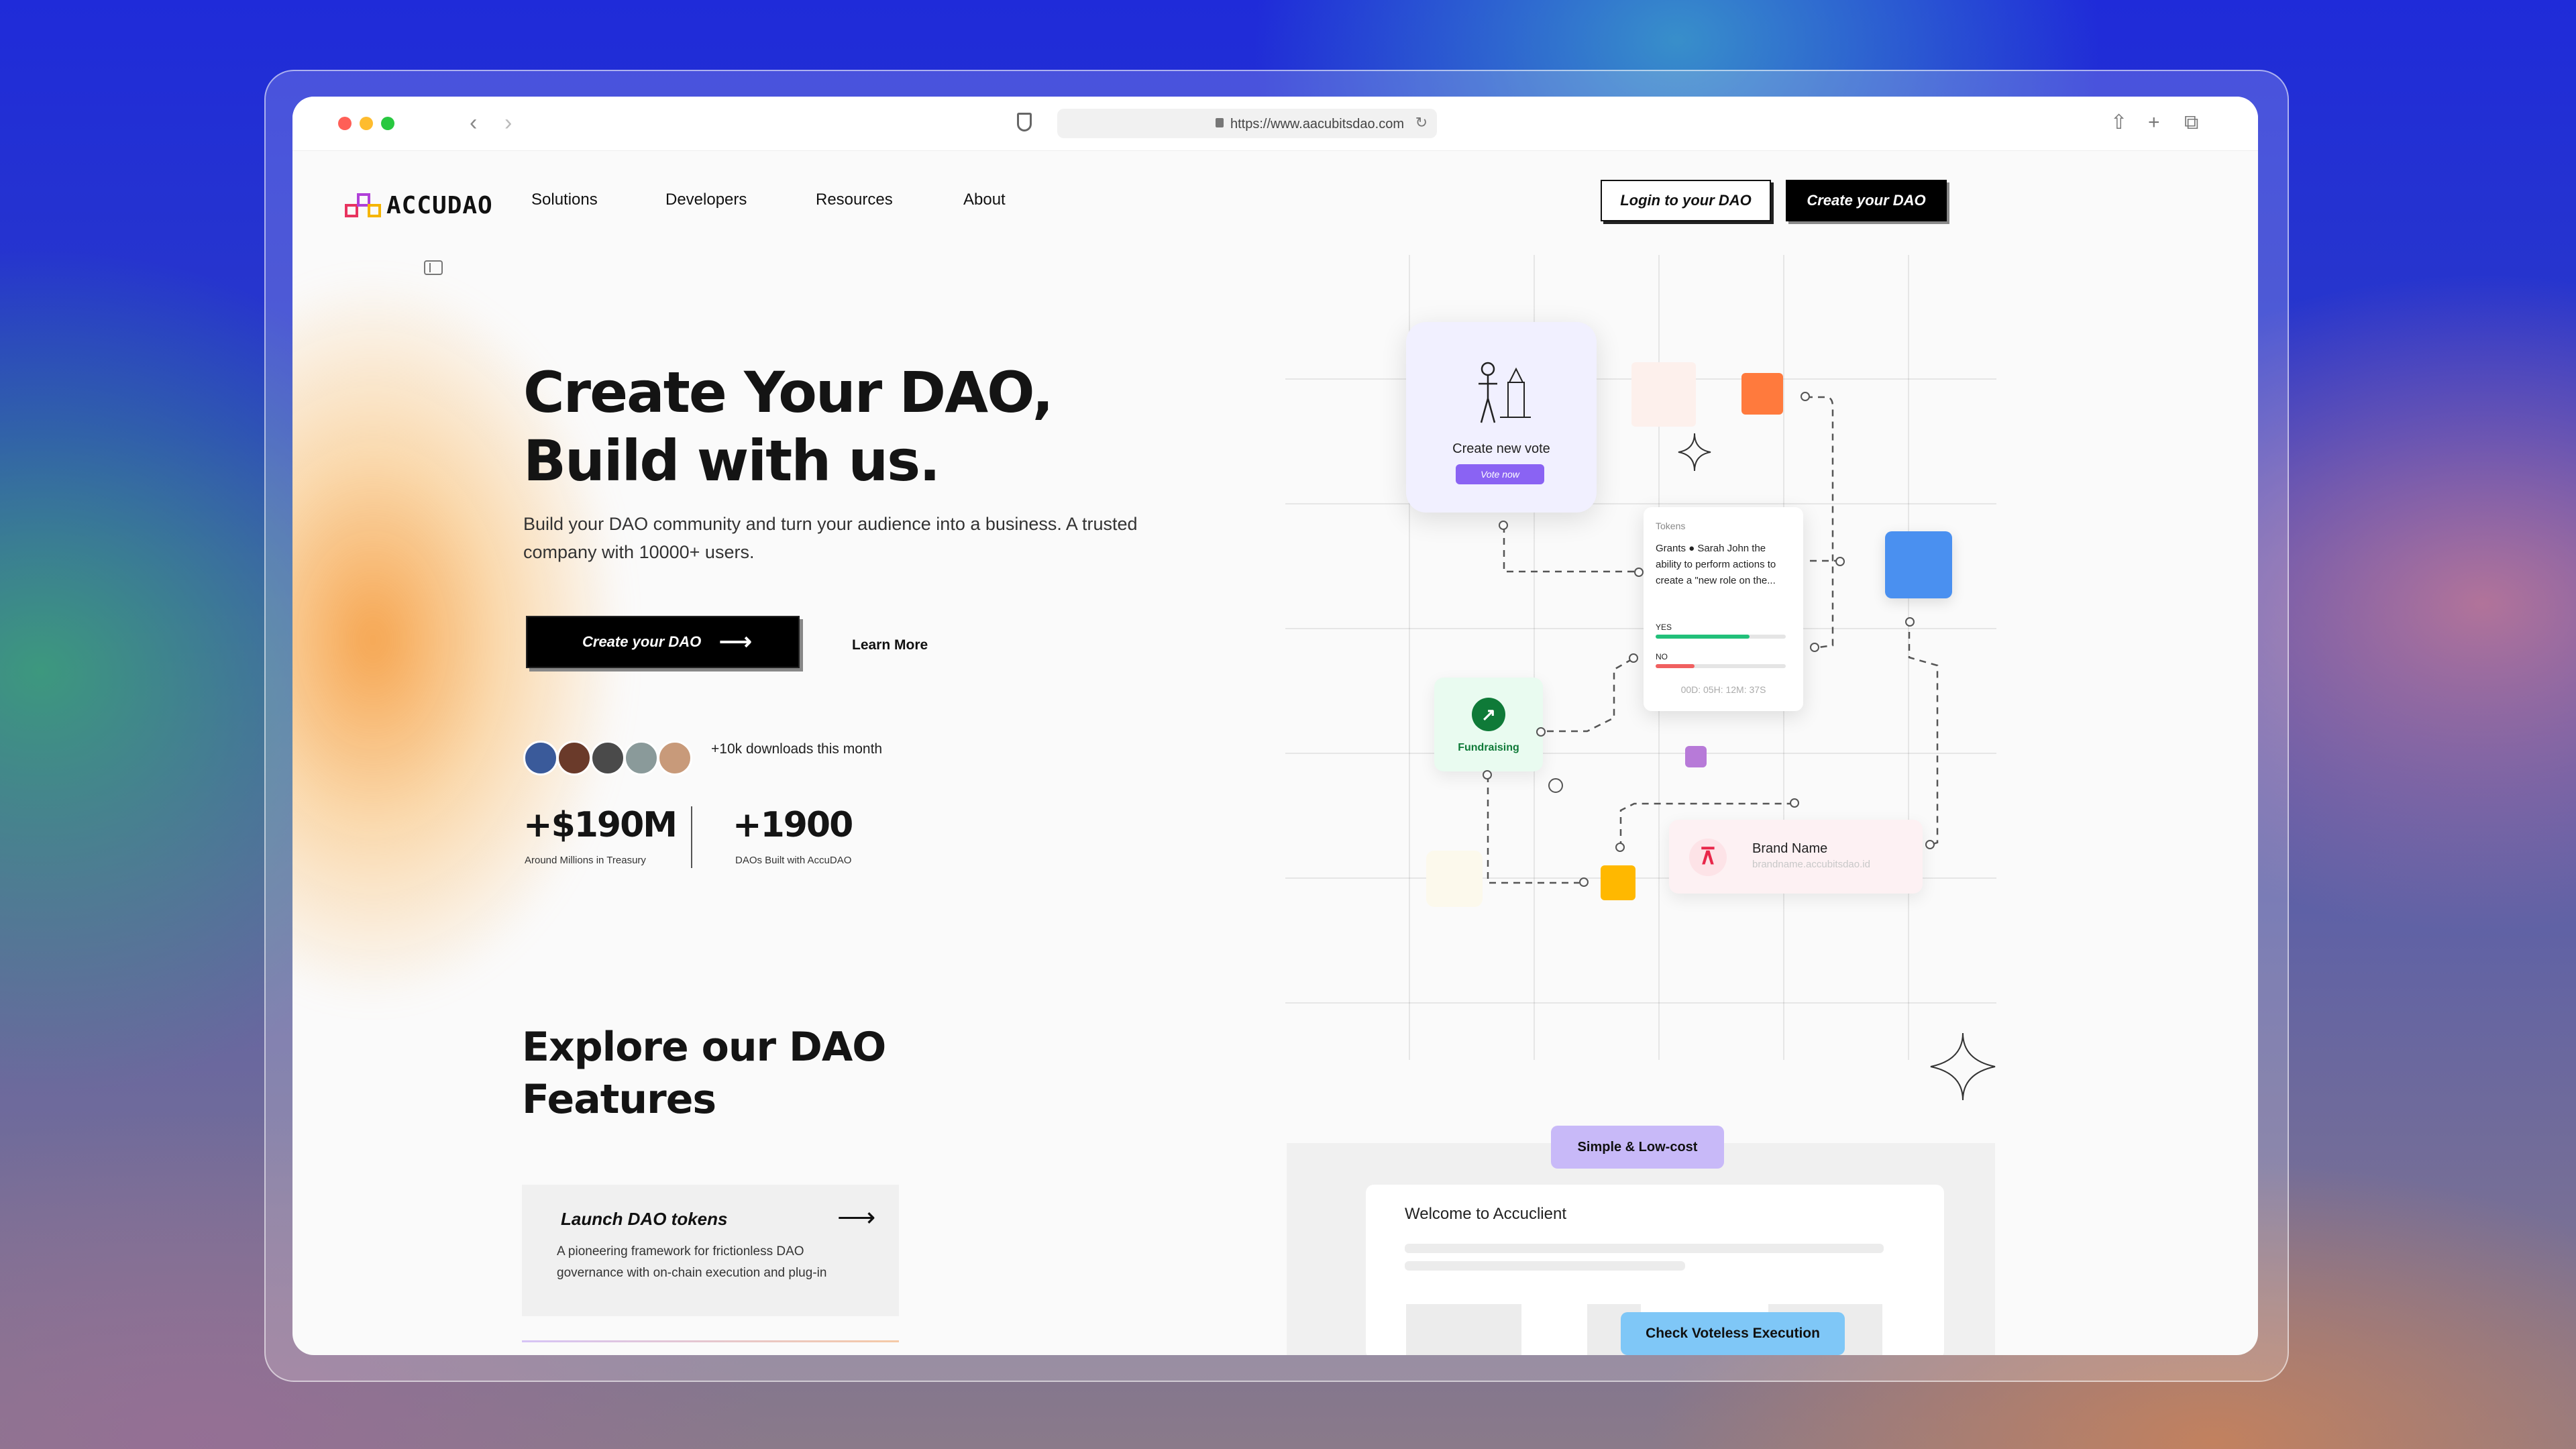  I want to click on feature-divider, so click(710, 1341).